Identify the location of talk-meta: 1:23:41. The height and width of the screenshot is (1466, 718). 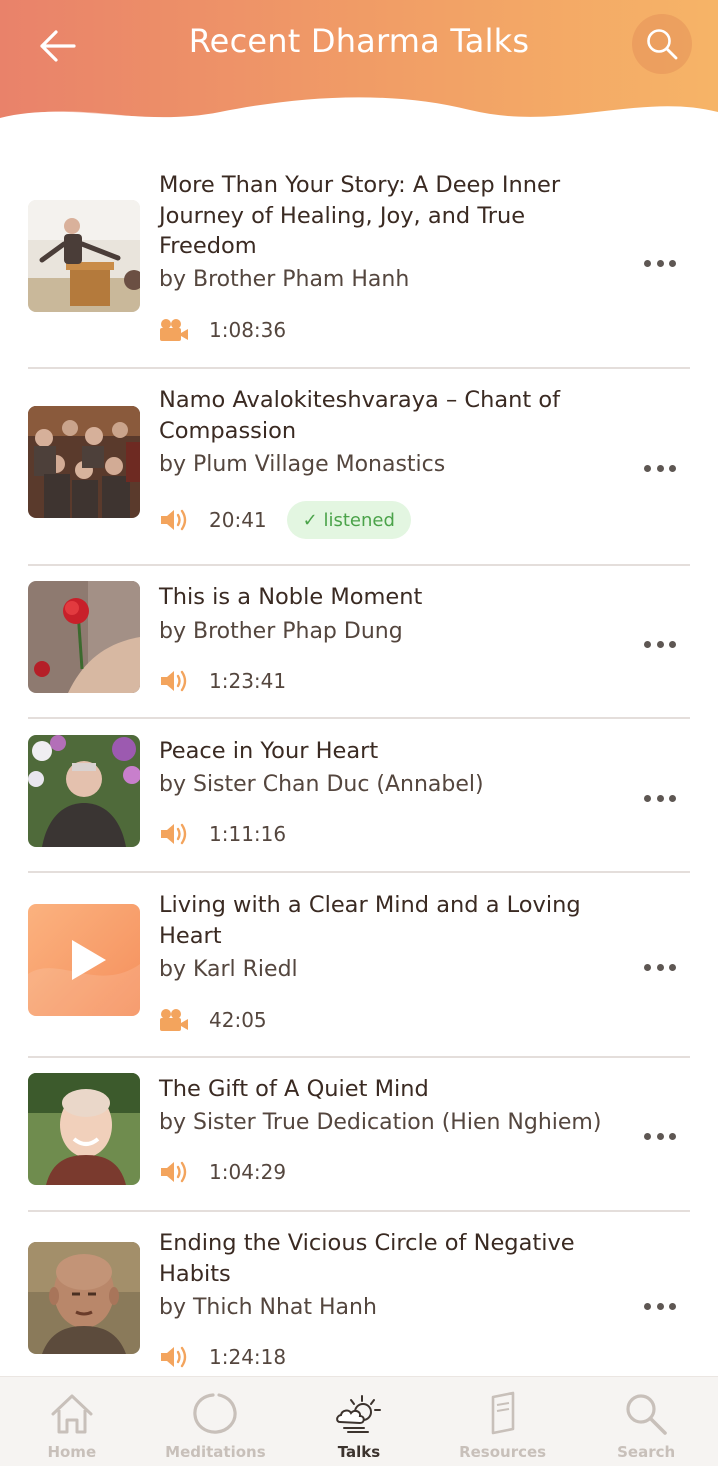
(222, 681).